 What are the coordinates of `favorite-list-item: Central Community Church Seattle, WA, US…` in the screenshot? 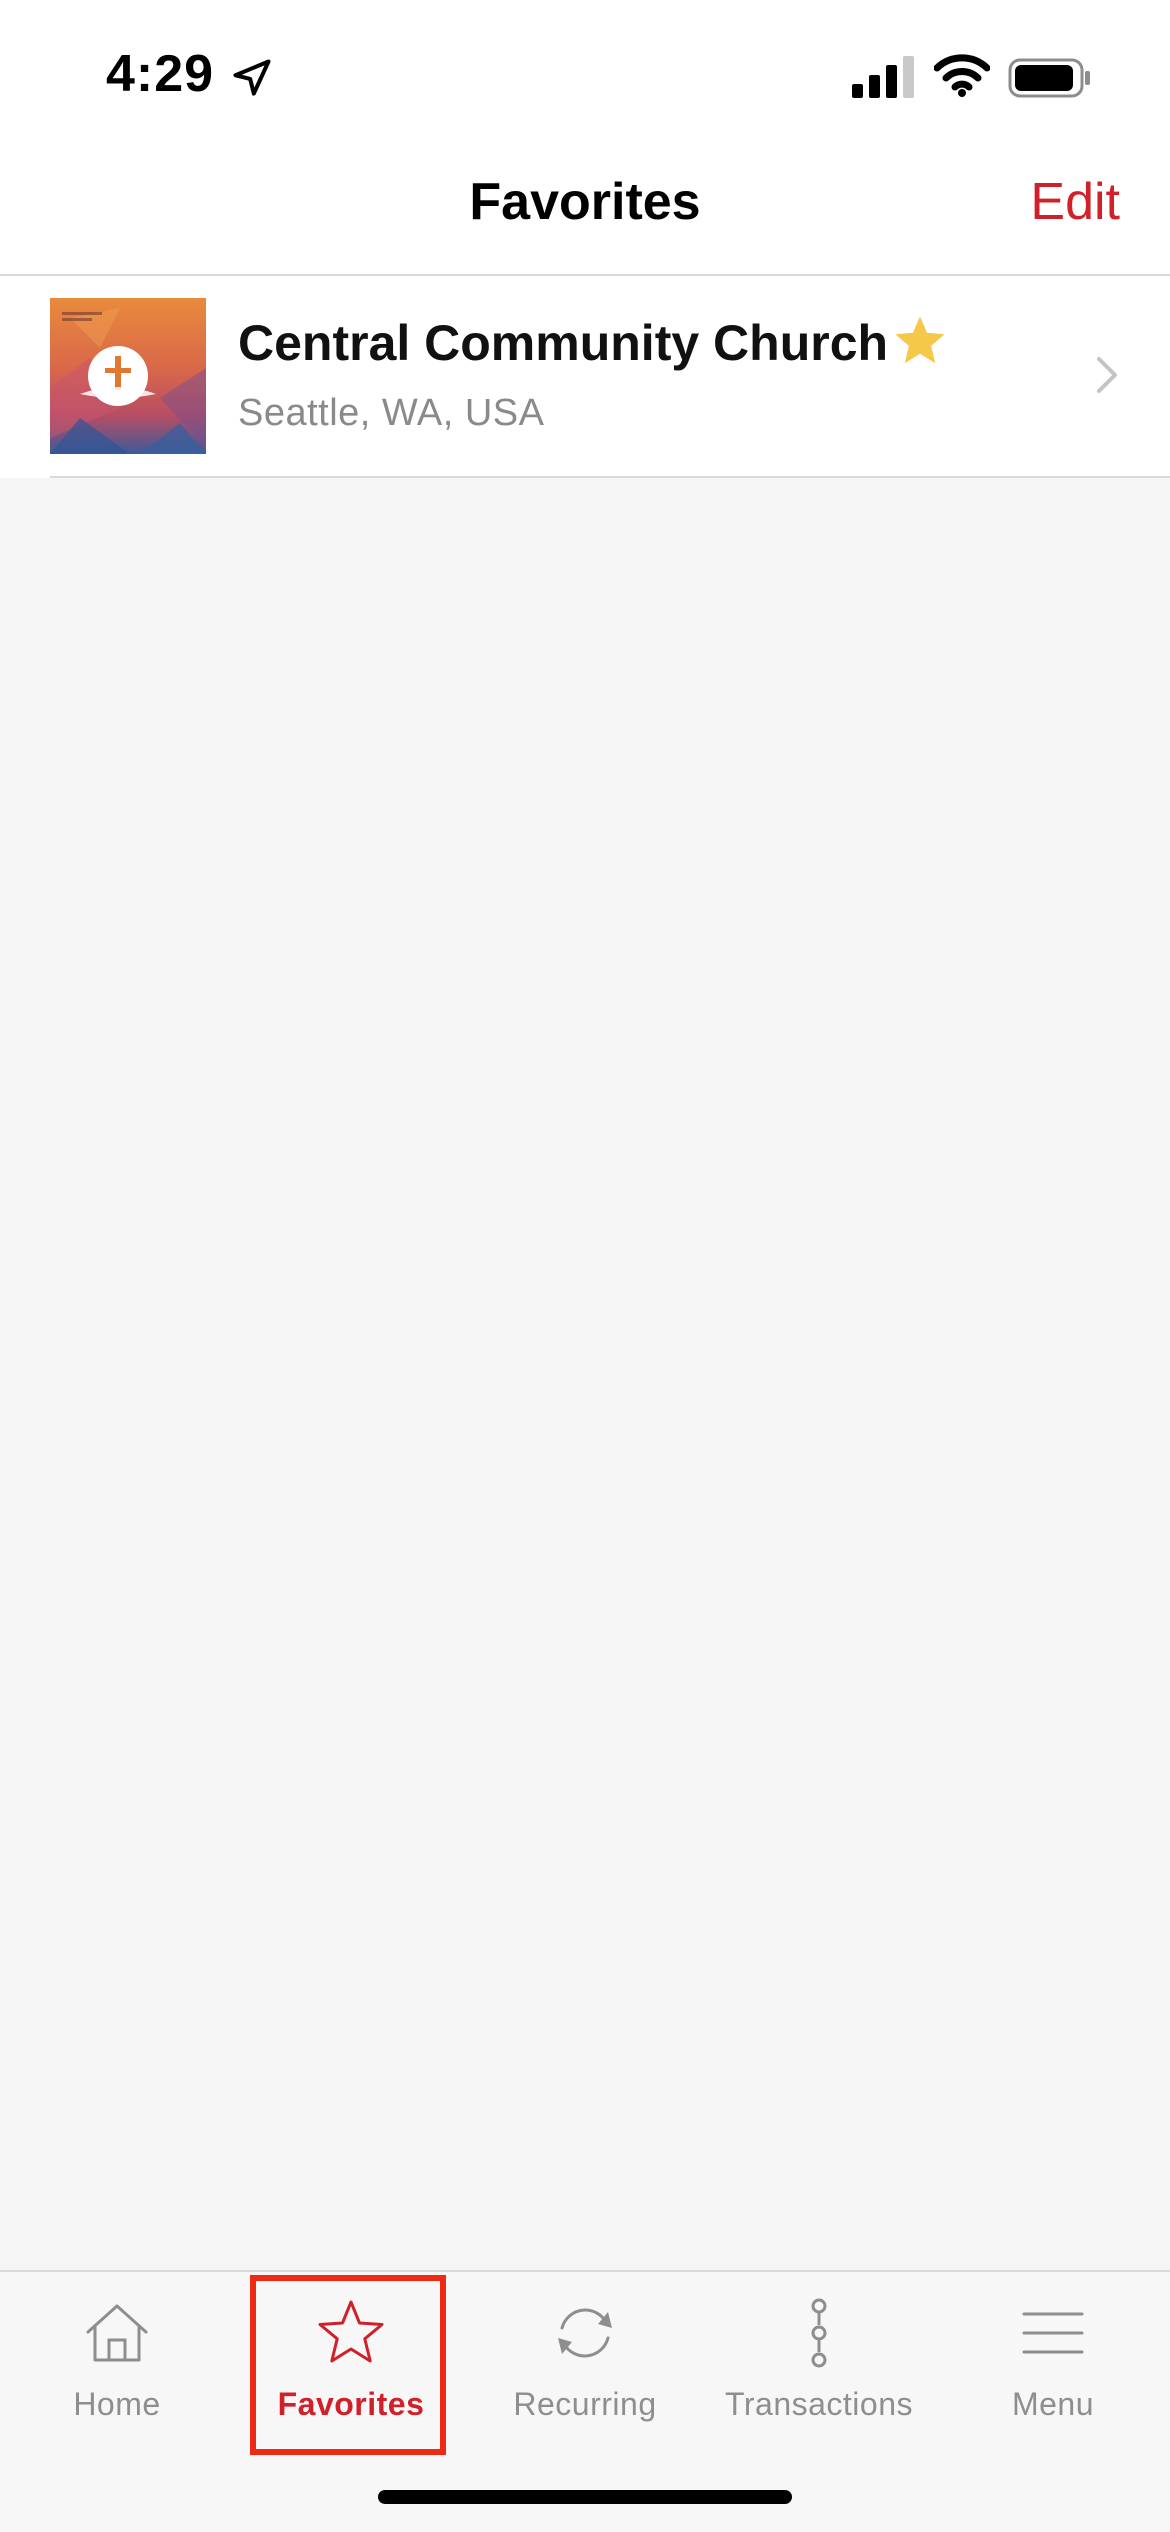 It's located at (585, 377).